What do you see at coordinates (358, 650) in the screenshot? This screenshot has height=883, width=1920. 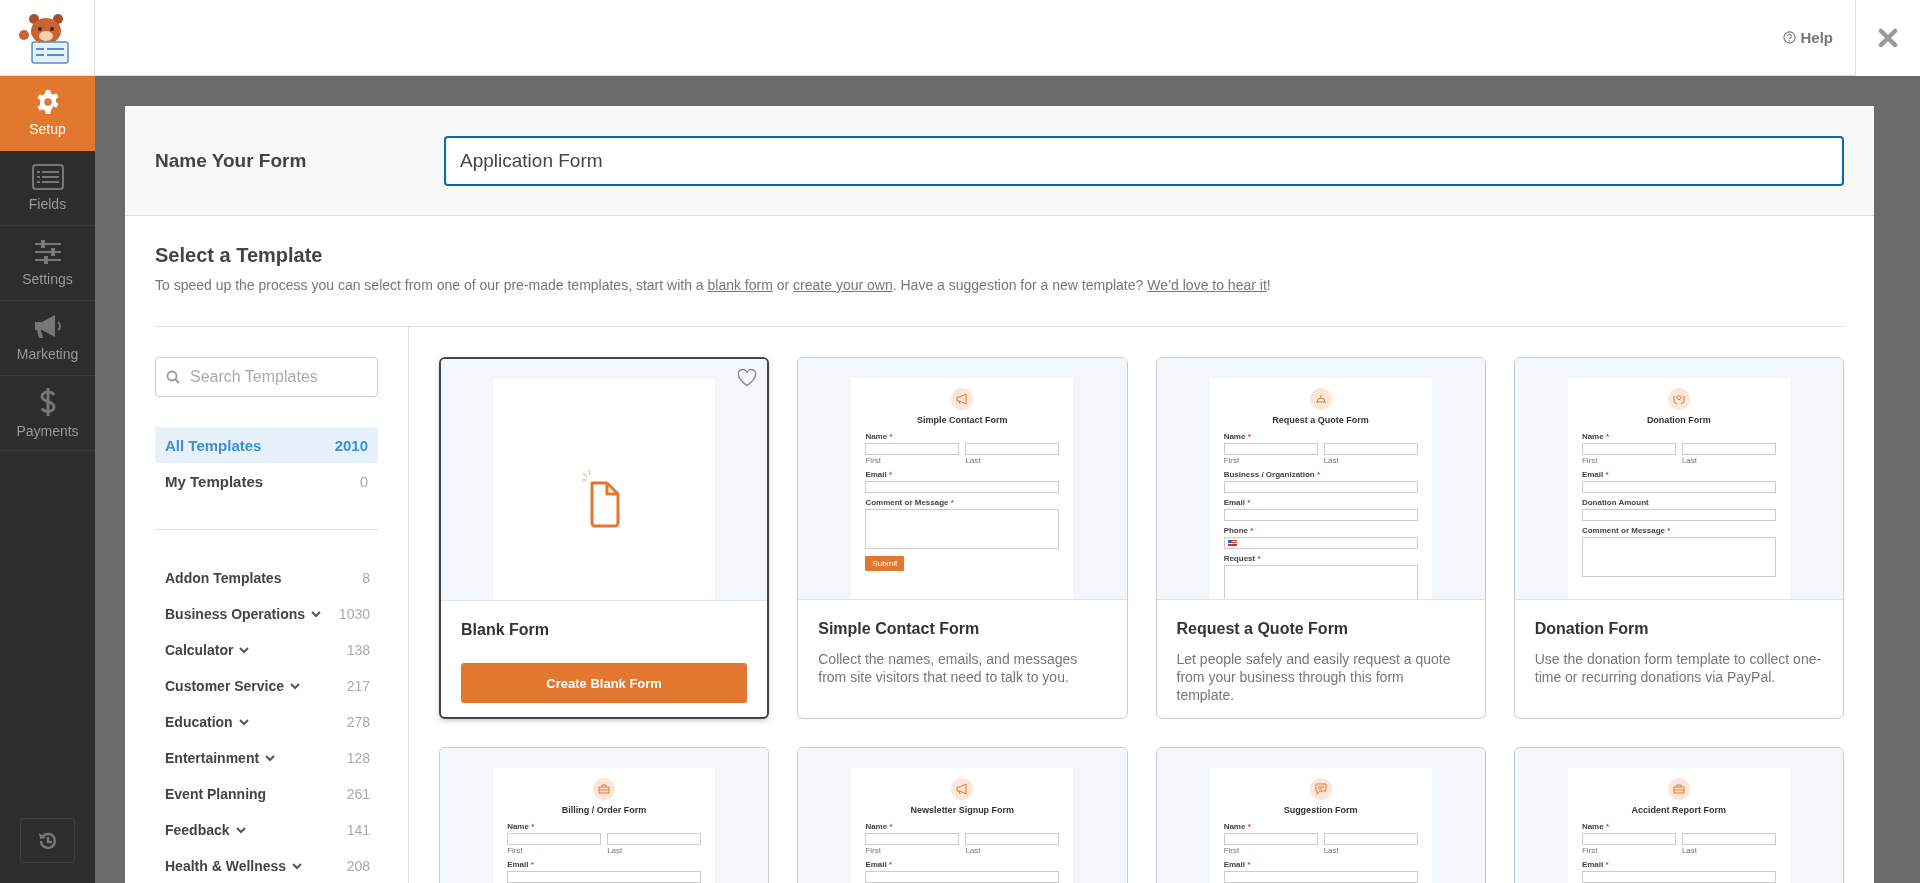 I see `category-count: 138` at bounding box center [358, 650].